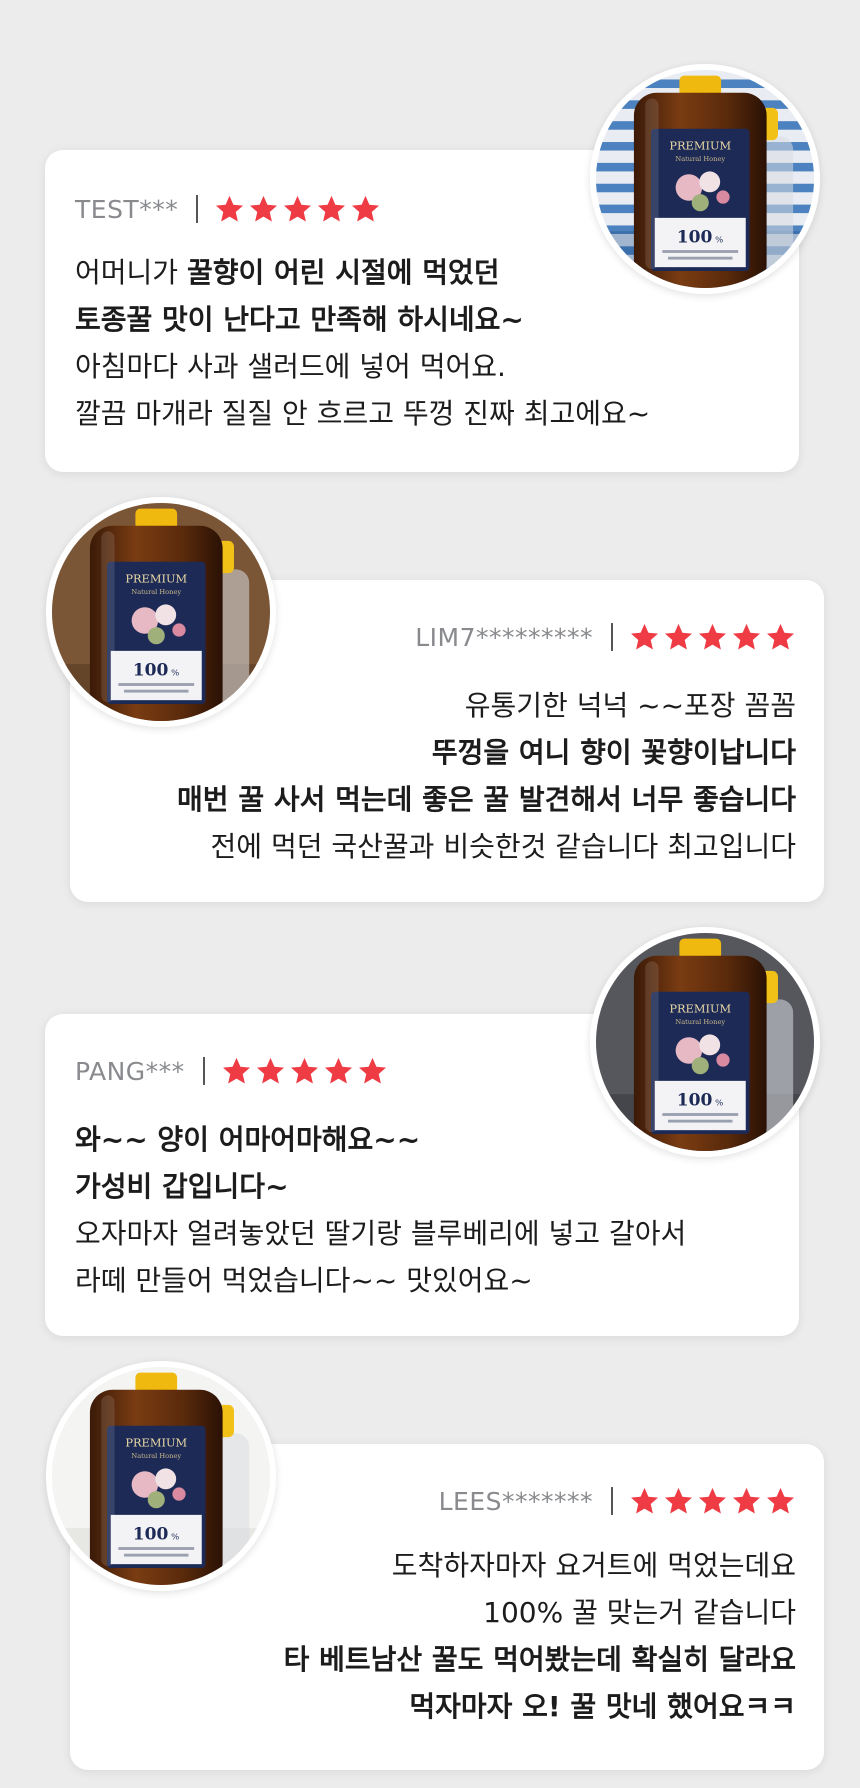  Describe the element at coordinates (639, 1612) in the screenshot. I see `review-line: 100% 꿀 맞는거 같습니다` at that location.